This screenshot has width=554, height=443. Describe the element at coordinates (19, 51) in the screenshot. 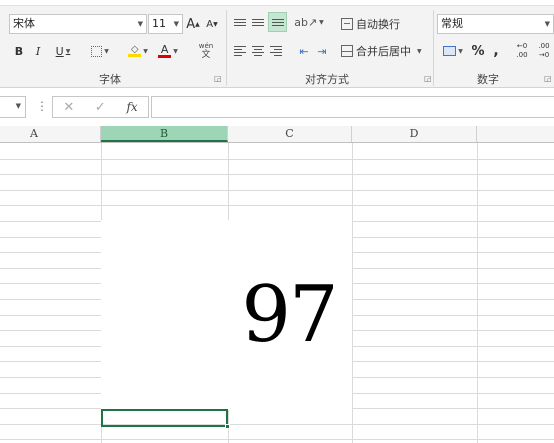

I see `bold-button: B` at that location.